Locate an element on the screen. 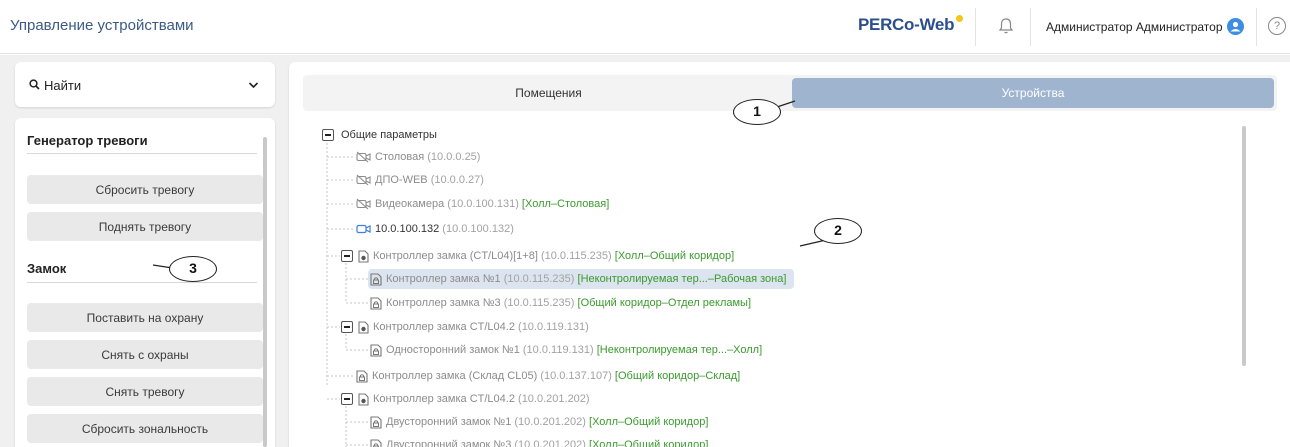 The image size is (1290, 447). logo-dot is located at coordinates (960, 18).